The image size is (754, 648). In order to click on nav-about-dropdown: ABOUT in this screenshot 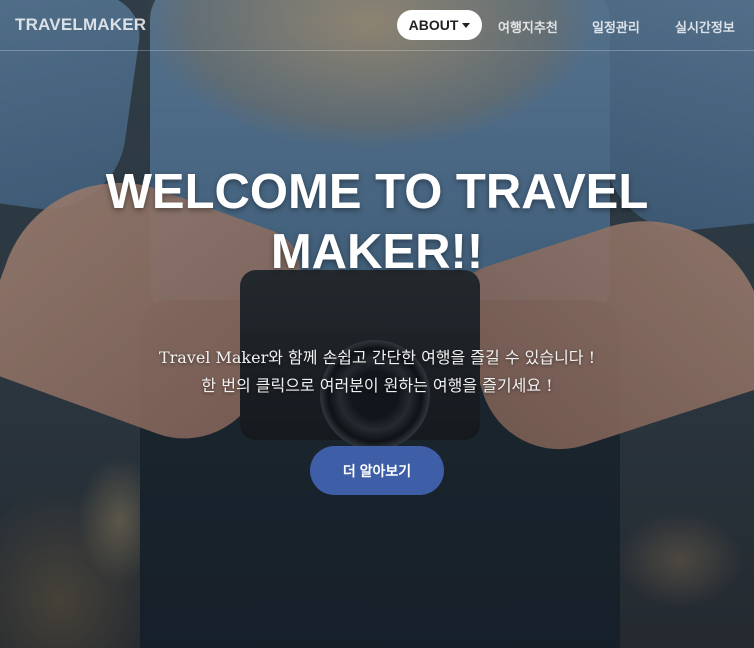, I will do `click(439, 25)`.